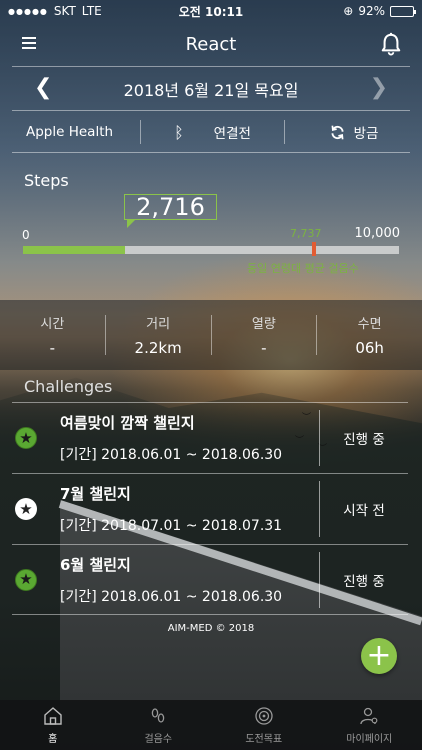 This screenshot has width=422, height=750. Describe the element at coordinates (377, 233) in the screenshot. I see `steps-max-label: 10,000` at that location.